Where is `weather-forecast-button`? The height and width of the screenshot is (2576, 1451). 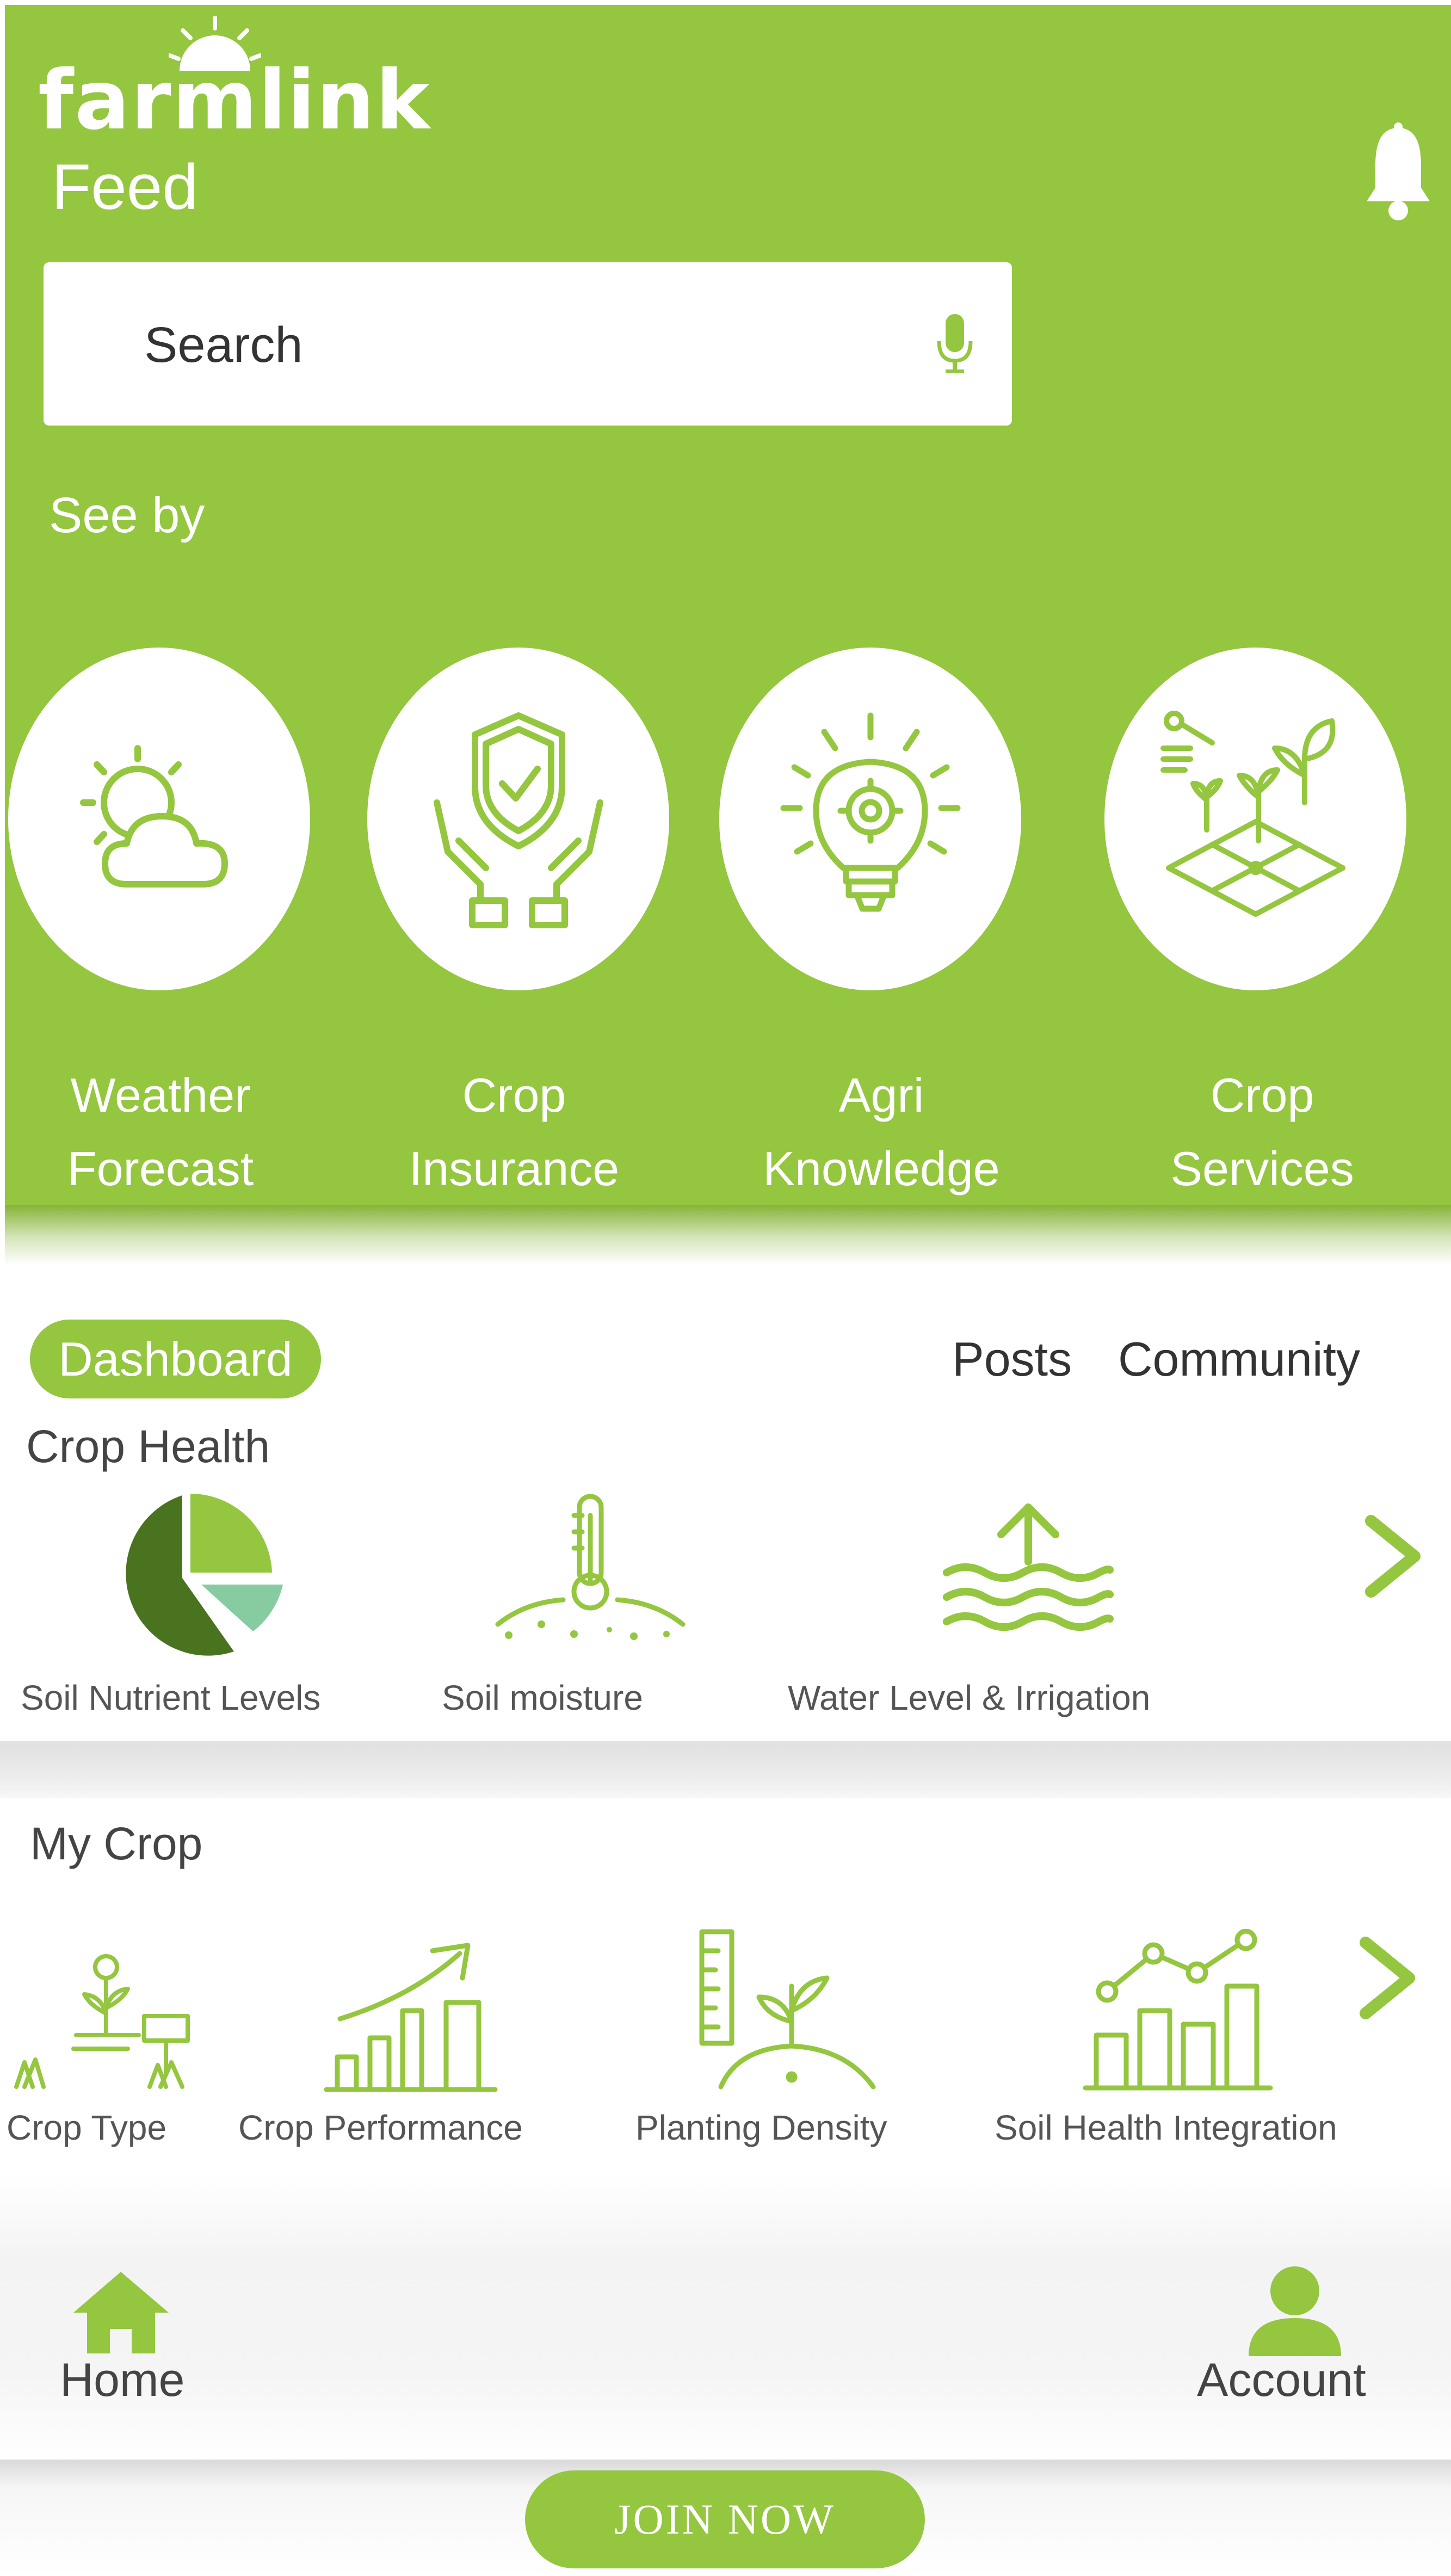
weather-forecast-button is located at coordinates (159, 819).